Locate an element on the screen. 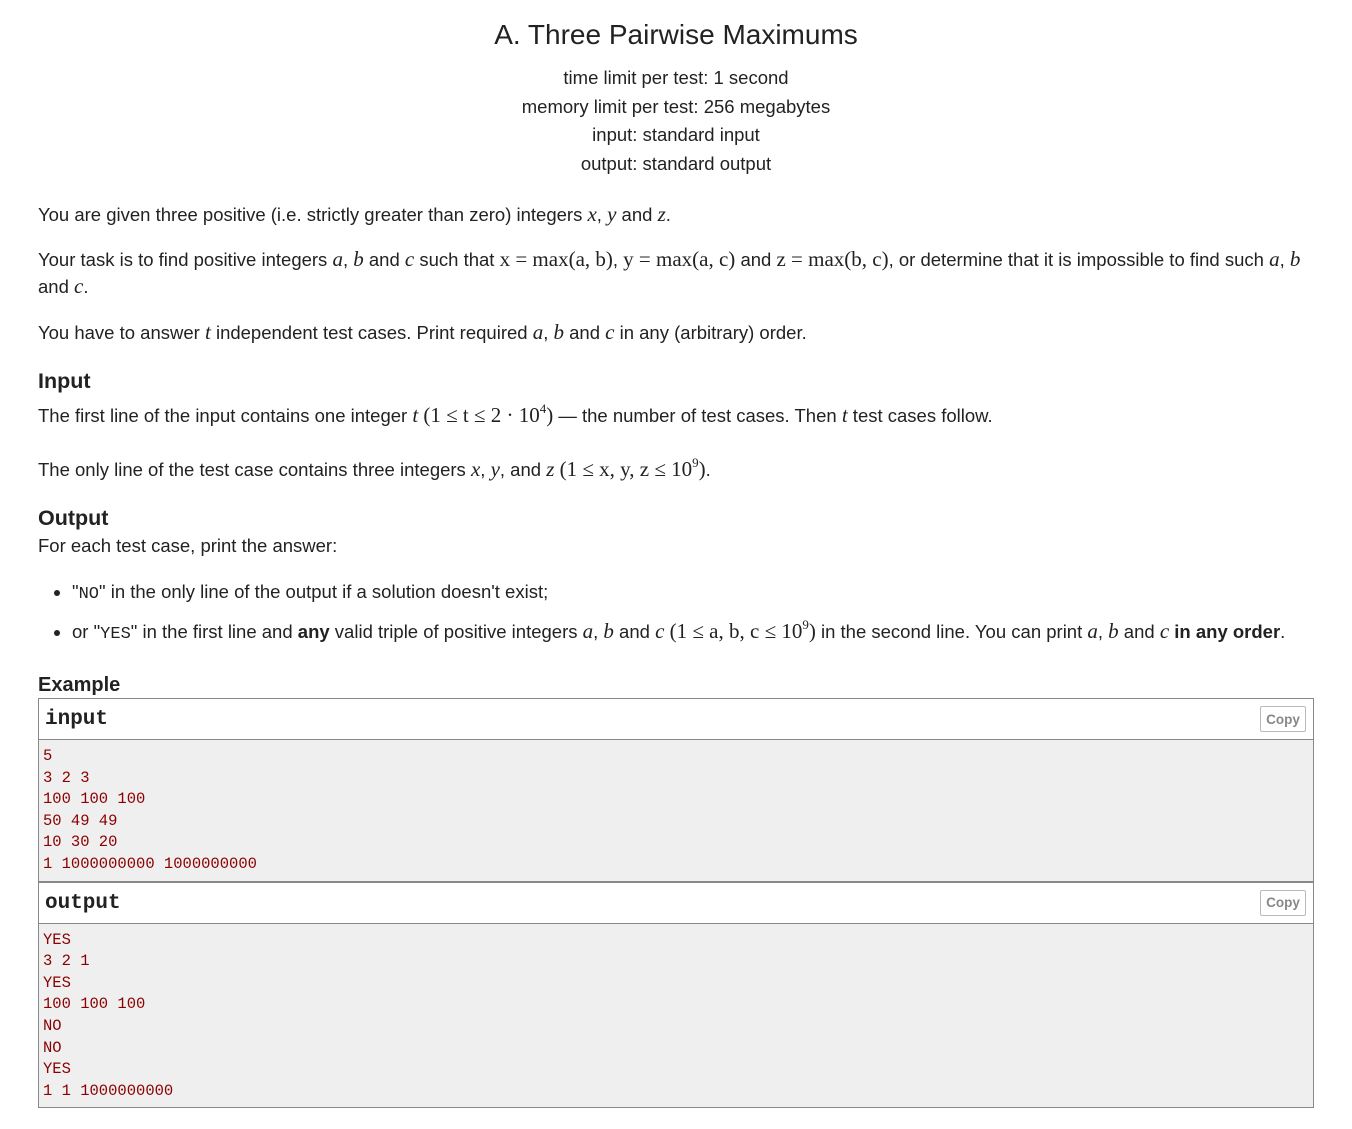  math-range: (1 ≤ a, b, c ≤ 10 is located at coordinates (733, 631).